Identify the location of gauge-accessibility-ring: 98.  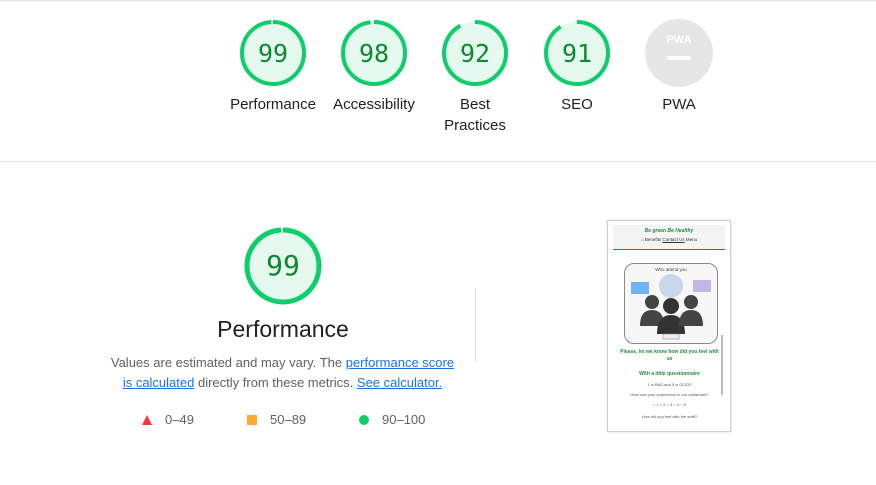
(374, 53).